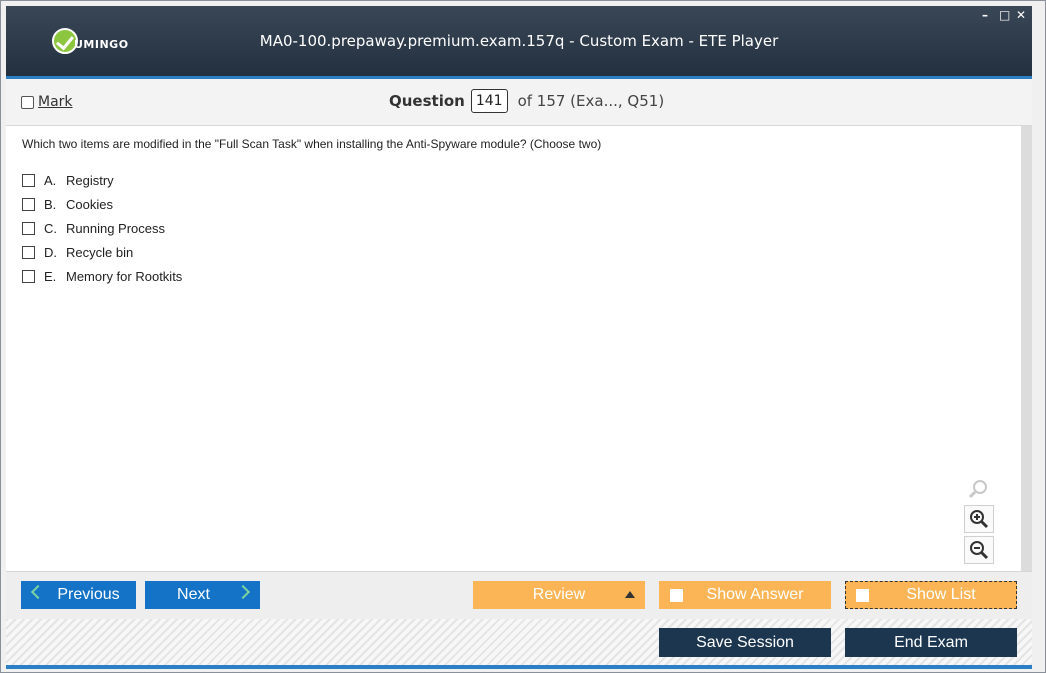  I want to click on end-exam-button: End Exam, so click(931, 642).